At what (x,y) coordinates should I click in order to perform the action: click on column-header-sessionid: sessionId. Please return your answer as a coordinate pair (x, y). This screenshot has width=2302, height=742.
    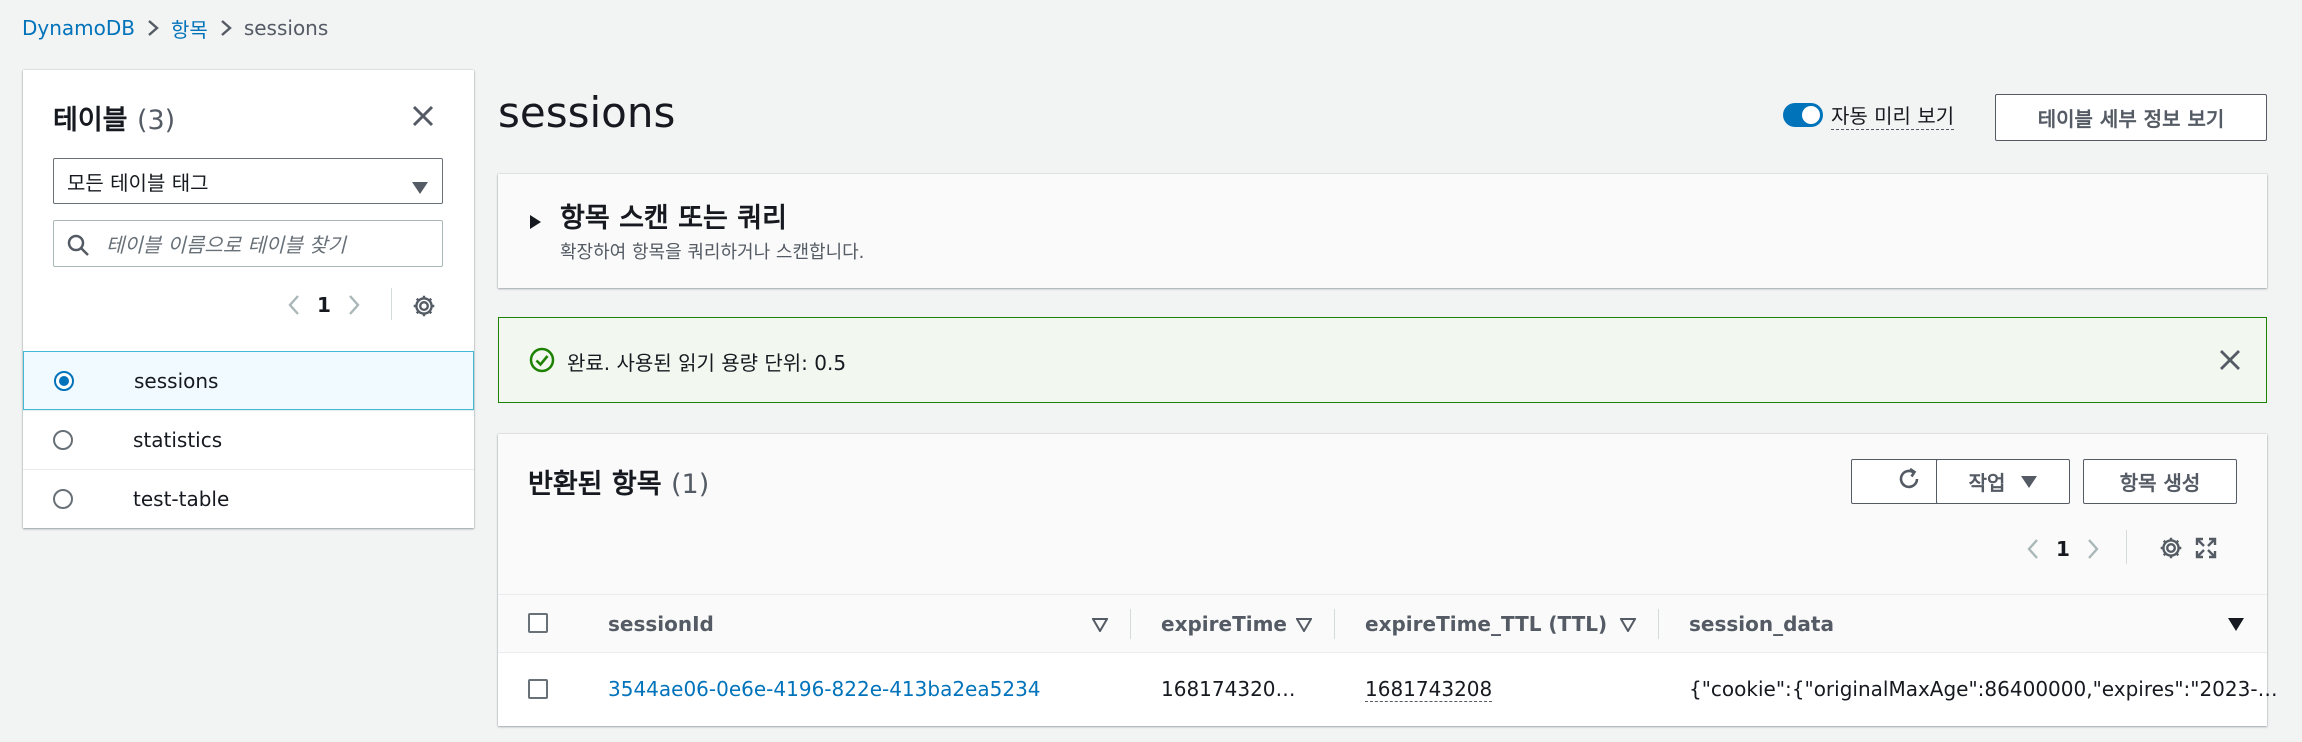
    Looking at the image, I should click on (661, 624).